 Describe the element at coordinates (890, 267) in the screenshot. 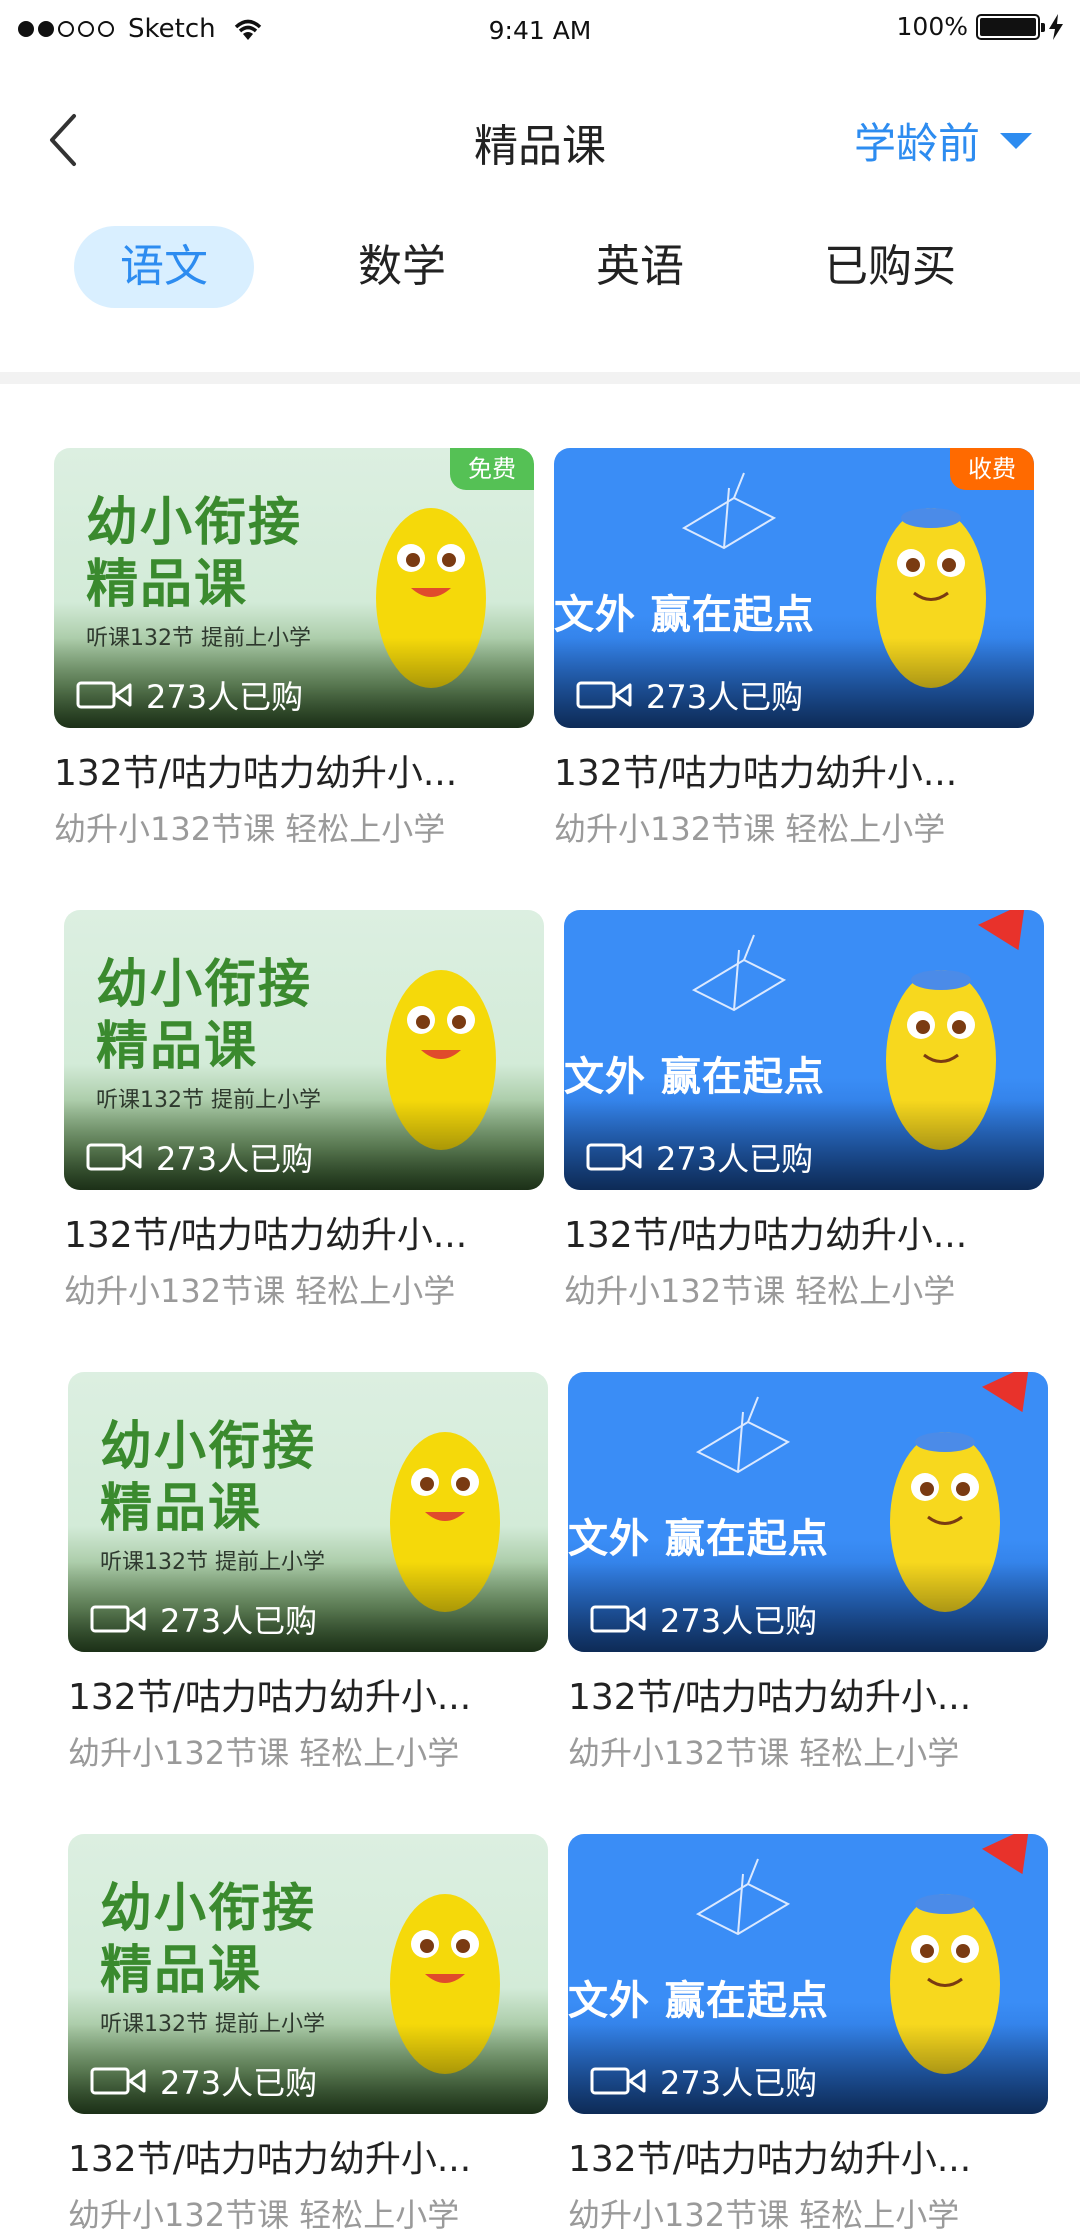

I see `tab-purchased: 已购买` at that location.